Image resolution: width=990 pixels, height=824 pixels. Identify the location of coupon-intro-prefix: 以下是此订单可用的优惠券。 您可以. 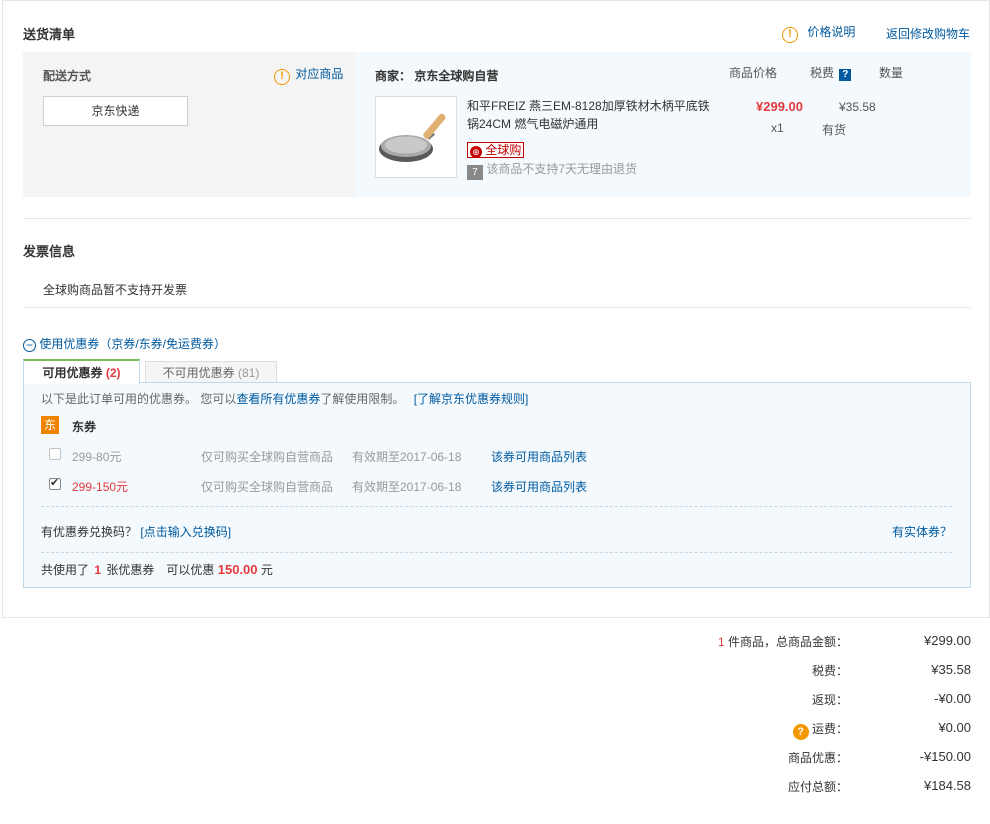
(139, 399).